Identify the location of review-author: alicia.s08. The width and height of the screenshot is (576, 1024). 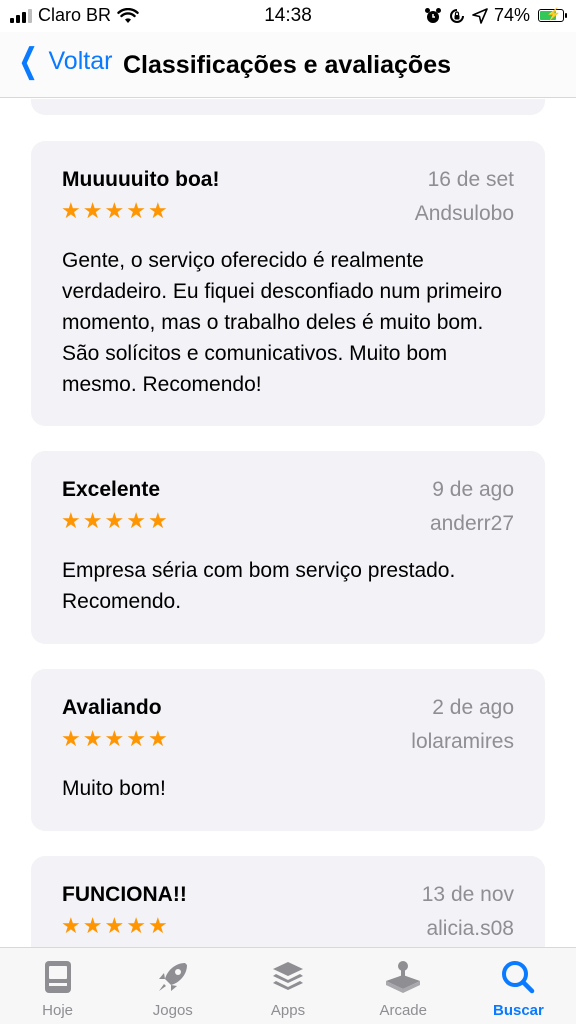
(470, 928).